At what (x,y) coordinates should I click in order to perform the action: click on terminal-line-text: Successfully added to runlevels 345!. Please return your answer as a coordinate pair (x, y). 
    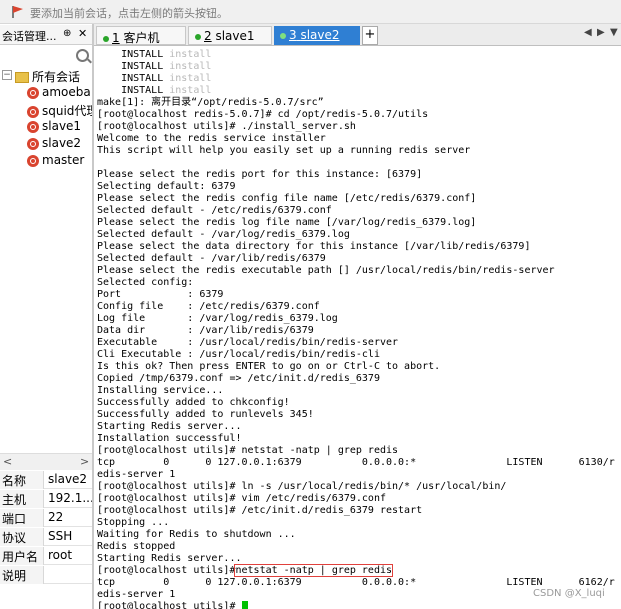
    Looking at the image, I should click on (205, 414).